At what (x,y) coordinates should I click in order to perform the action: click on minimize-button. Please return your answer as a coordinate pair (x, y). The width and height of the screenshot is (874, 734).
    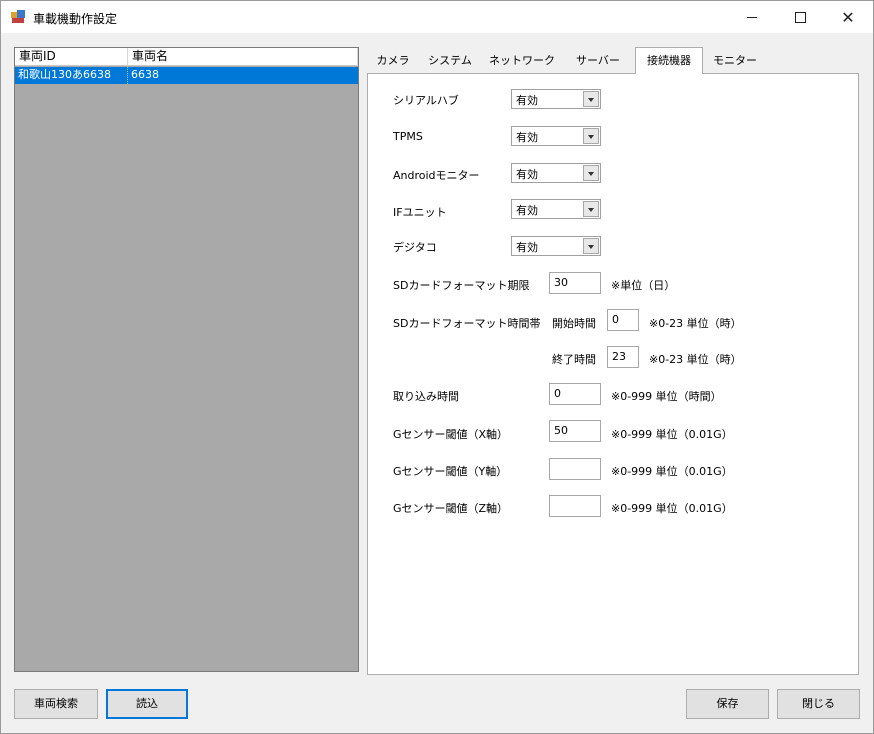
    Looking at the image, I should click on (752, 17).